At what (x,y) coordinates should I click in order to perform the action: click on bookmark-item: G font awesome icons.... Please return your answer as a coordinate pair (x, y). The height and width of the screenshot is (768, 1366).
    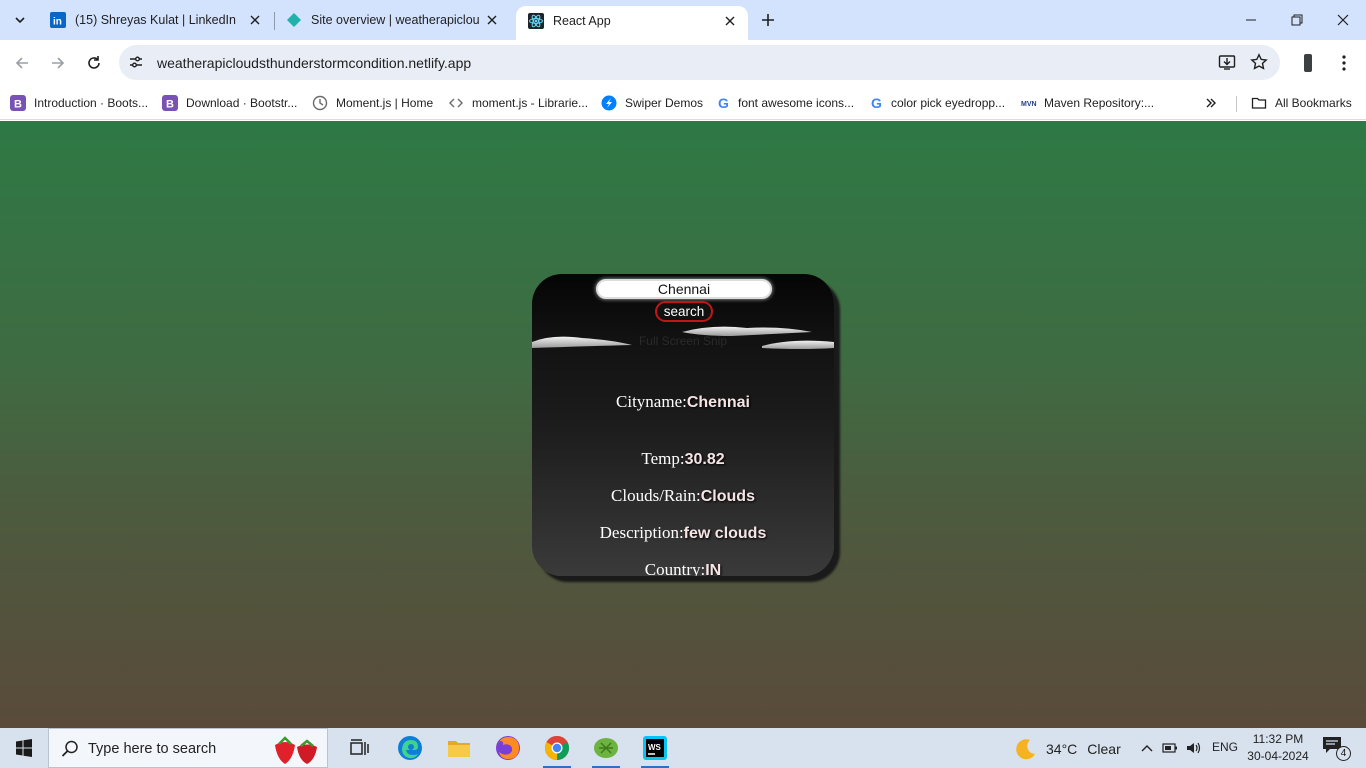
    Looking at the image, I should click on (785, 103).